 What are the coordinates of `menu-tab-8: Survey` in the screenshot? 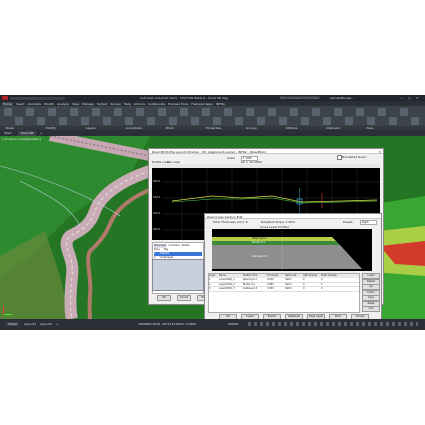 It's located at (115, 104).